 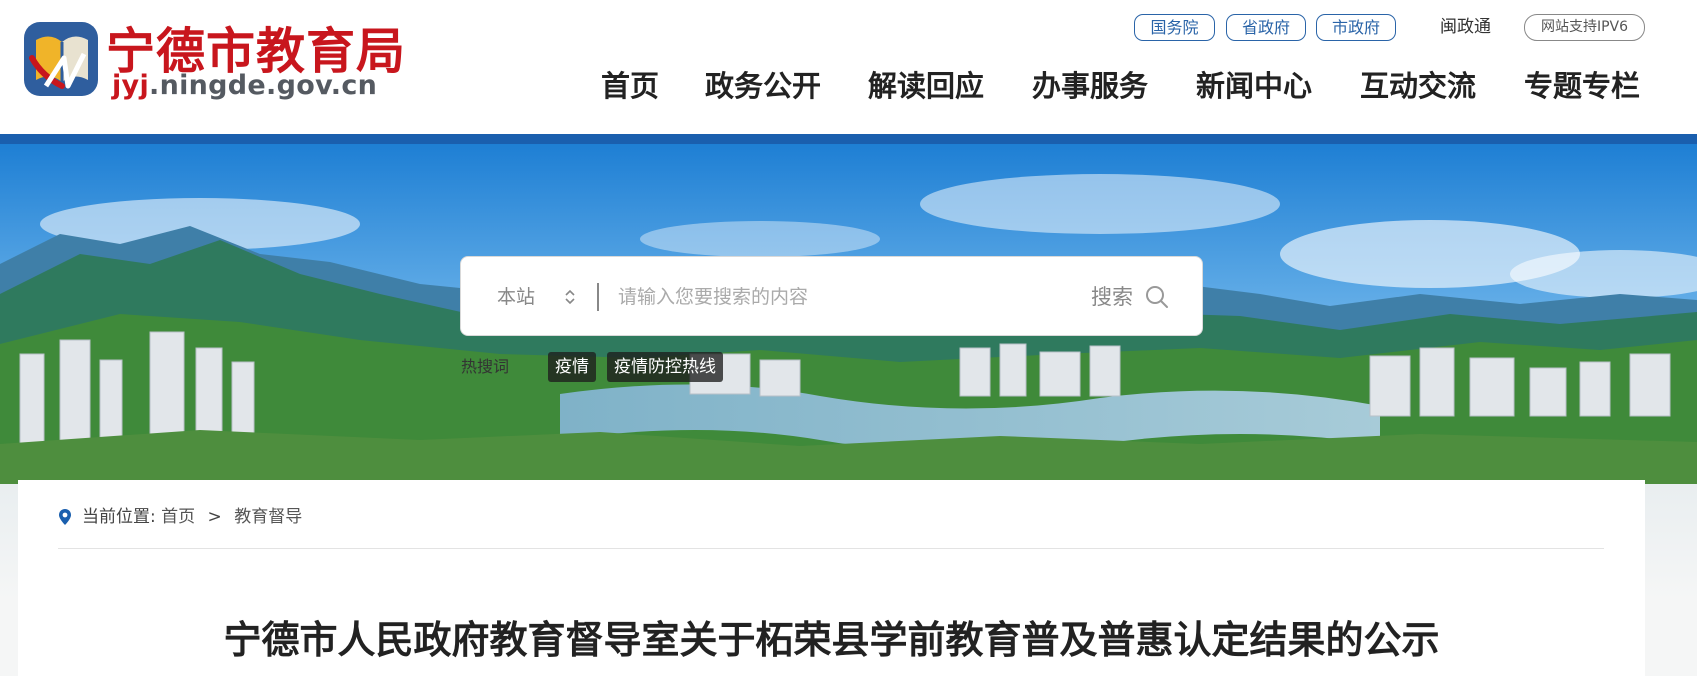 I want to click on header-divider-bar, so click(x=848, y=139).